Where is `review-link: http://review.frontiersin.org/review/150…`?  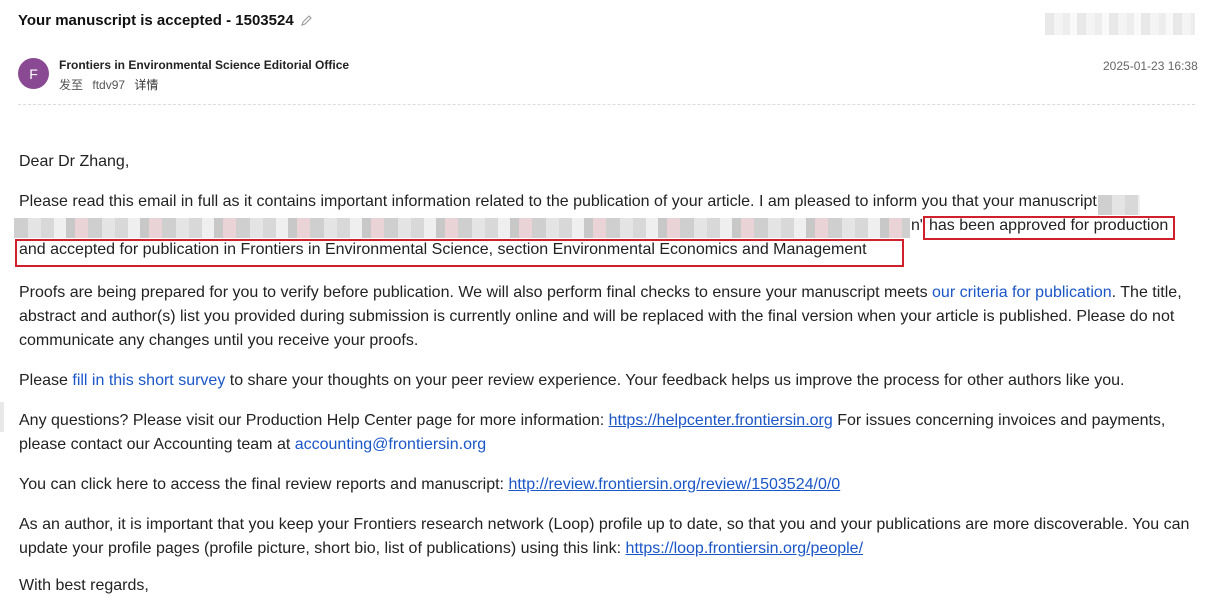 review-link: http://review.frontiersin.org/review/150… is located at coordinates (674, 484).